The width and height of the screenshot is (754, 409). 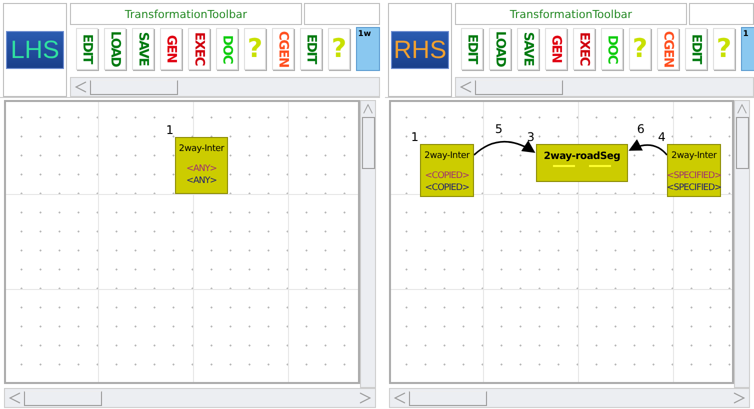 I want to click on edge-number: 6, so click(x=641, y=129).